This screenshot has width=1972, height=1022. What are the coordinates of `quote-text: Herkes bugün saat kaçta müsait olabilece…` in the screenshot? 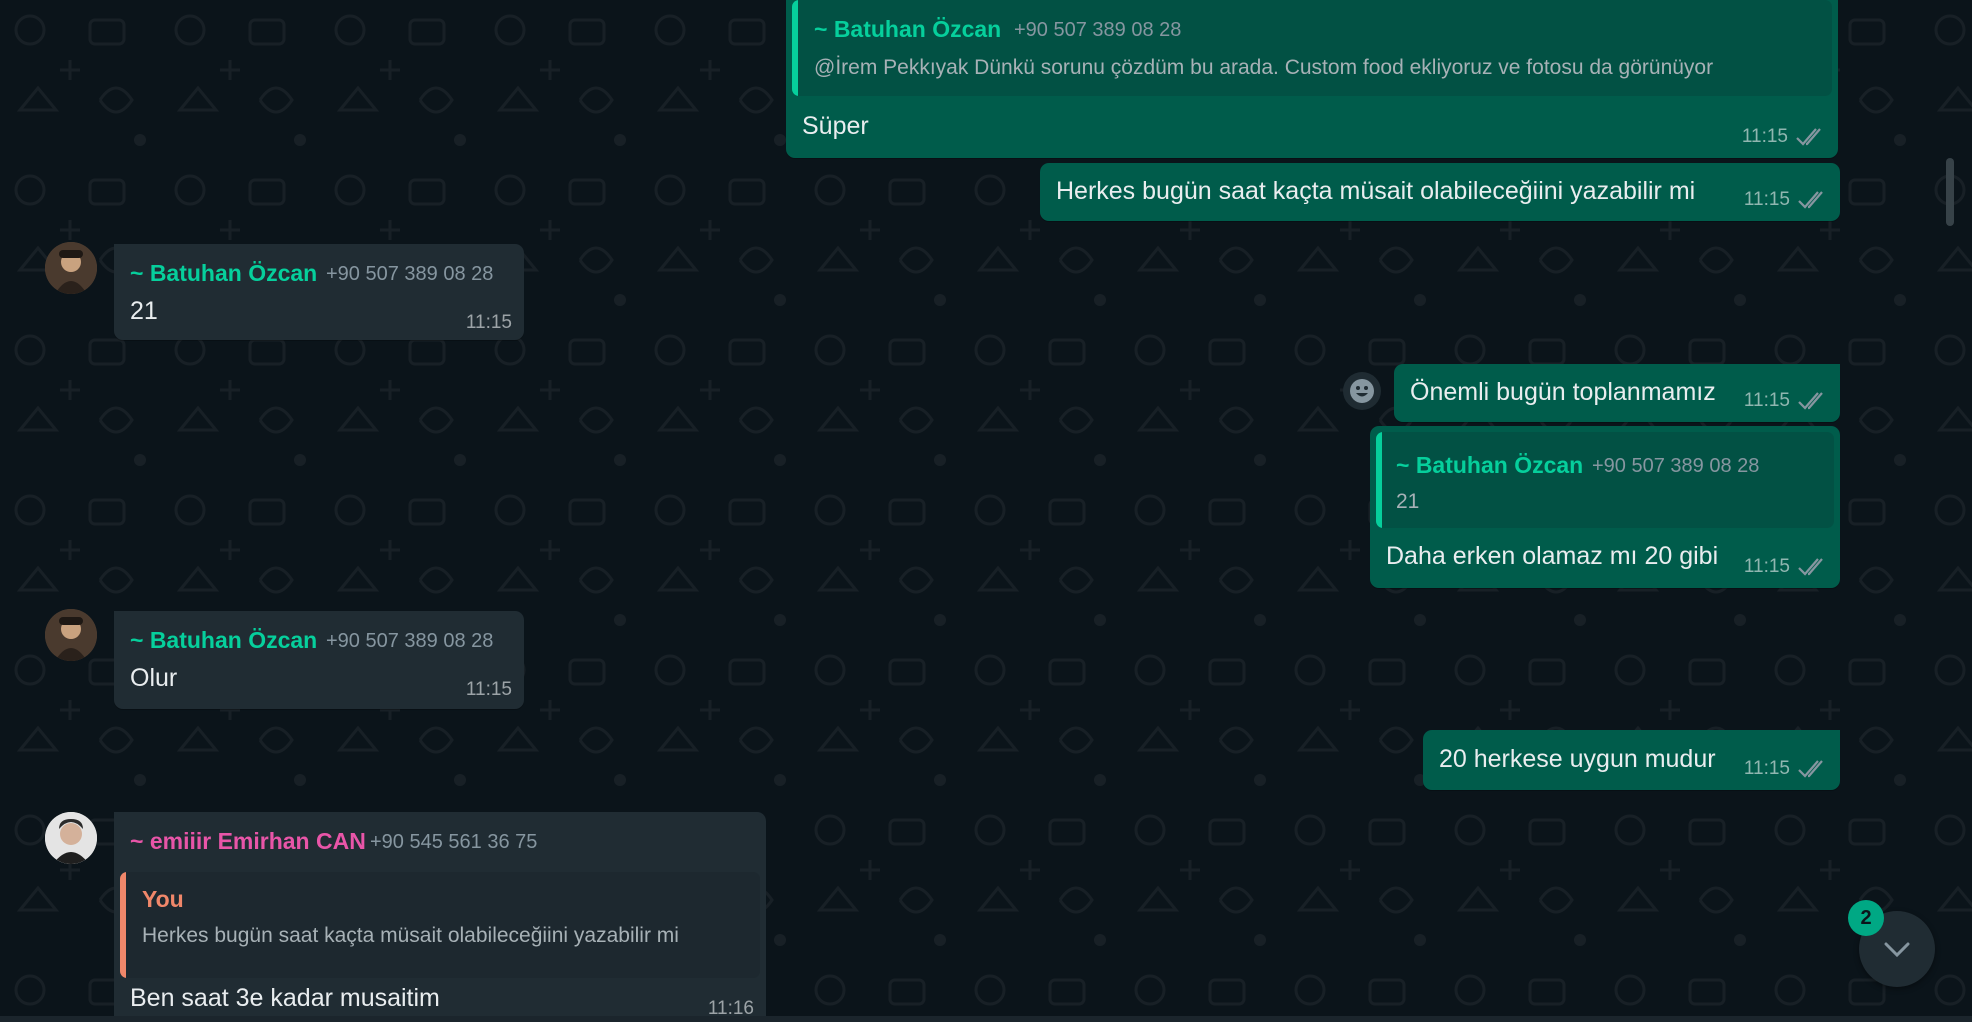 It's located at (410, 935).